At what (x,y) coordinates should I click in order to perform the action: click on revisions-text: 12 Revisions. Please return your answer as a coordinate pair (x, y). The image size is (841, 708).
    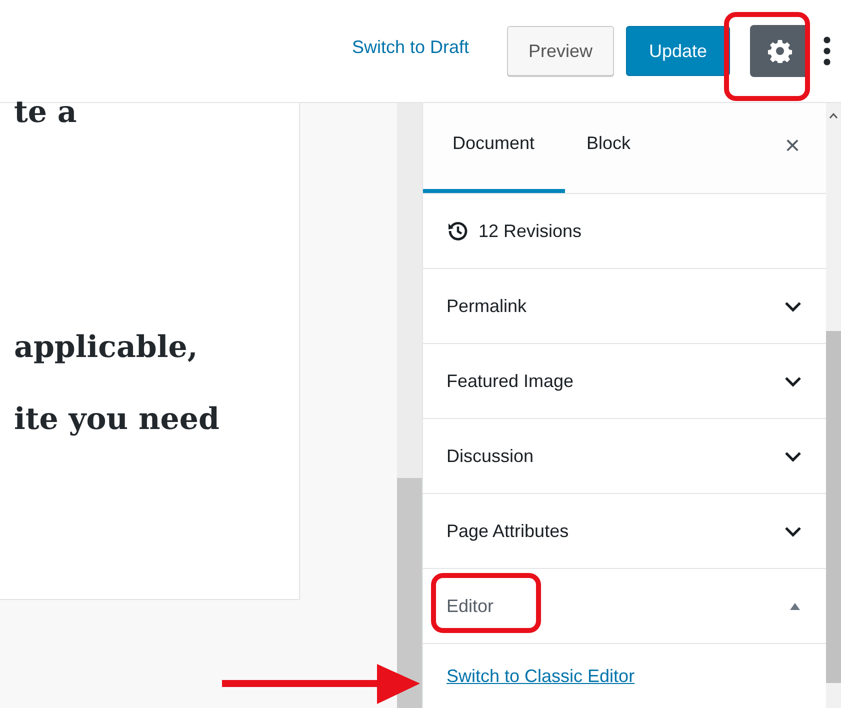
    Looking at the image, I should click on (530, 231).